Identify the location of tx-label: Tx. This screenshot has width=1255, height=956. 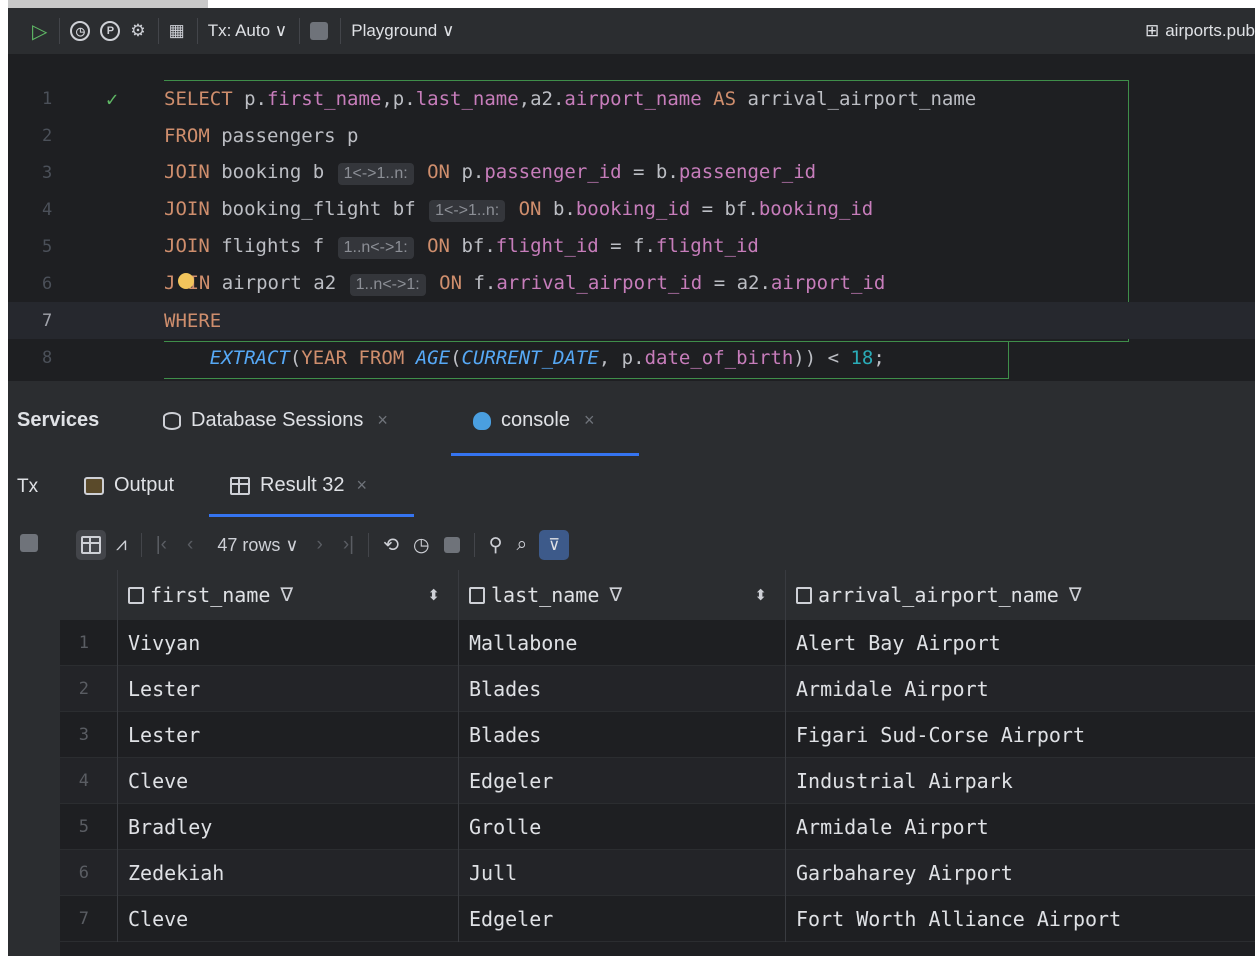
(27, 487).